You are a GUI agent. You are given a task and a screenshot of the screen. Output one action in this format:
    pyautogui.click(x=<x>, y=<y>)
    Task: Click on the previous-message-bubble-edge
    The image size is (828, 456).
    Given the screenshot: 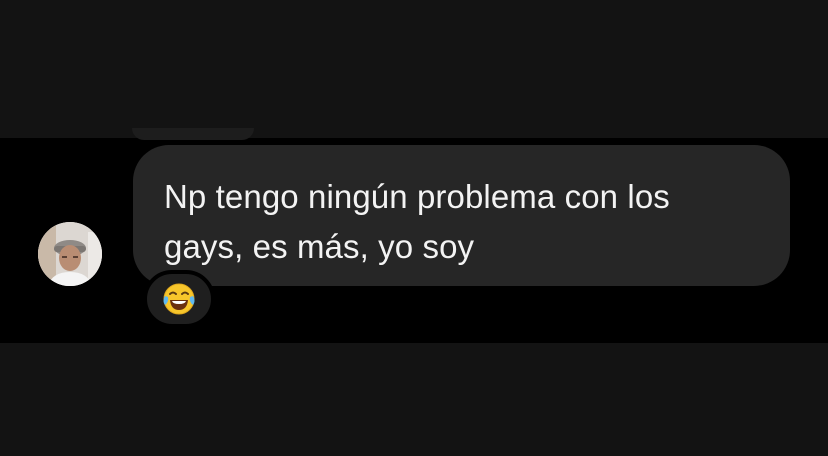 What is the action you would take?
    pyautogui.click(x=193, y=134)
    